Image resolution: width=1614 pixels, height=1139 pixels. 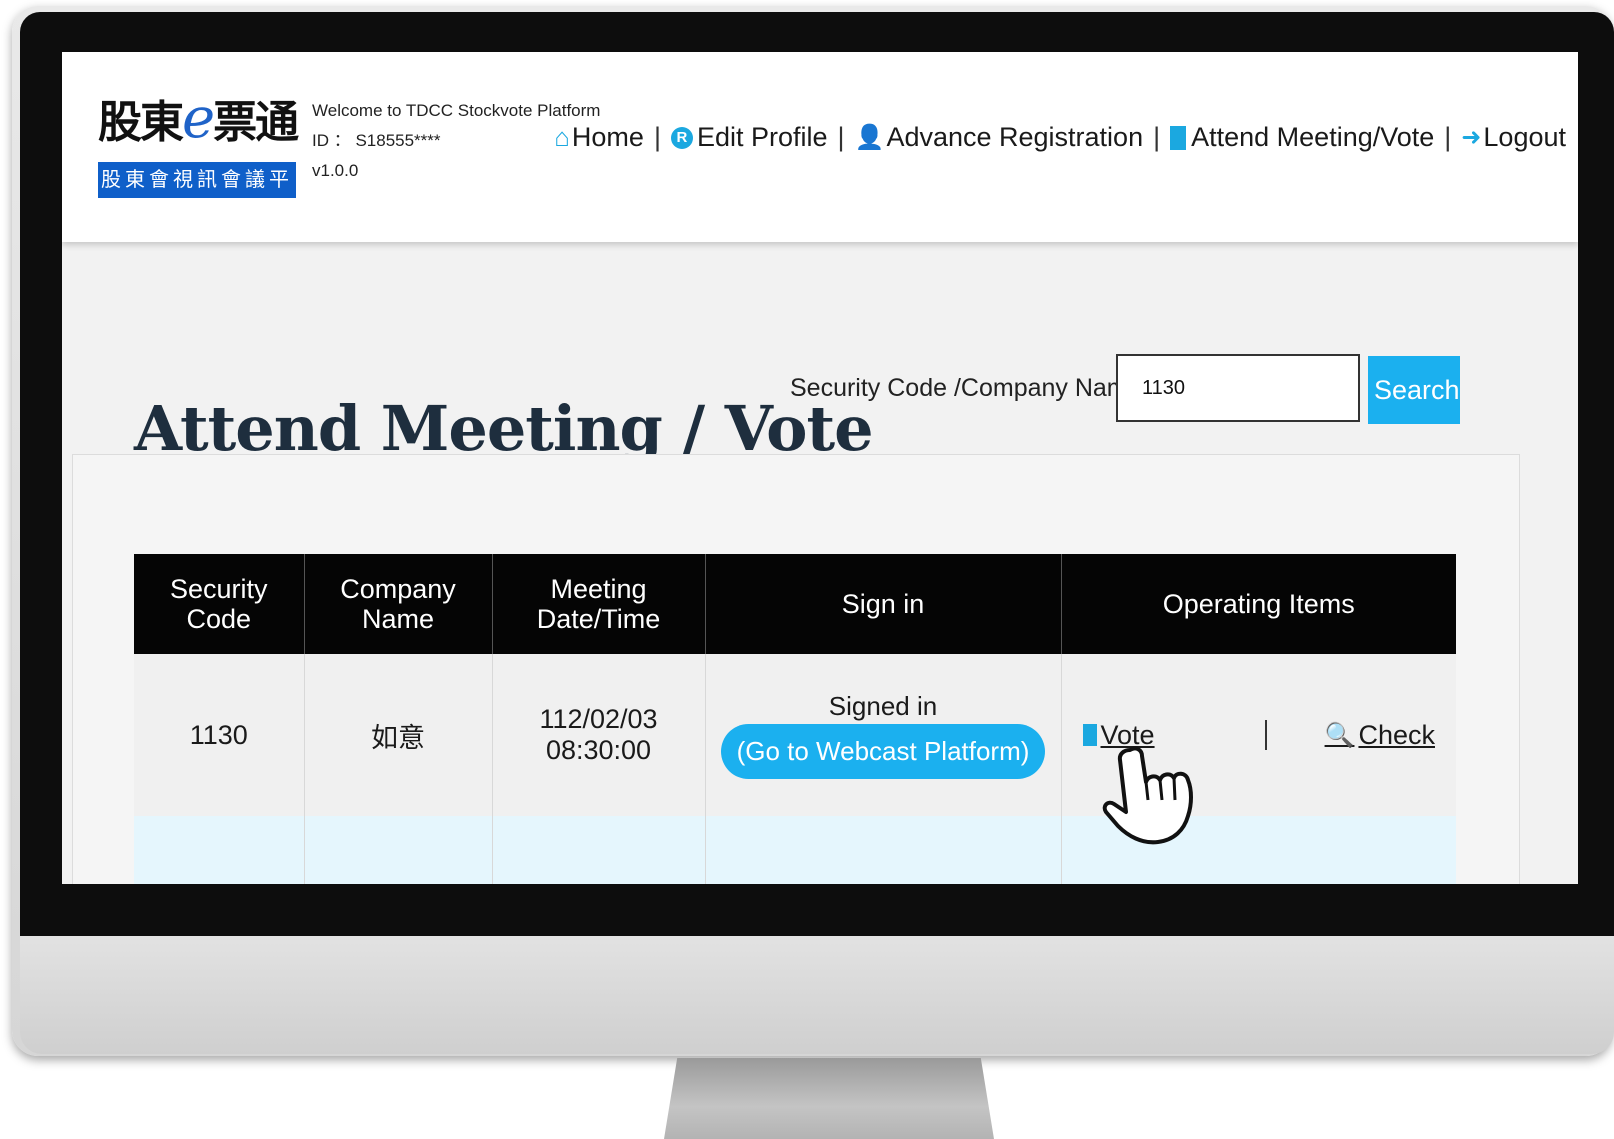 I want to click on logout-icon: ➜, so click(x=1471, y=137).